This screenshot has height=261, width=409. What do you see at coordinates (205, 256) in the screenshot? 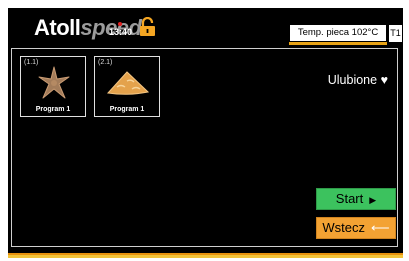
I see `bottom-accent-stripe-light` at bounding box center [205, 256].